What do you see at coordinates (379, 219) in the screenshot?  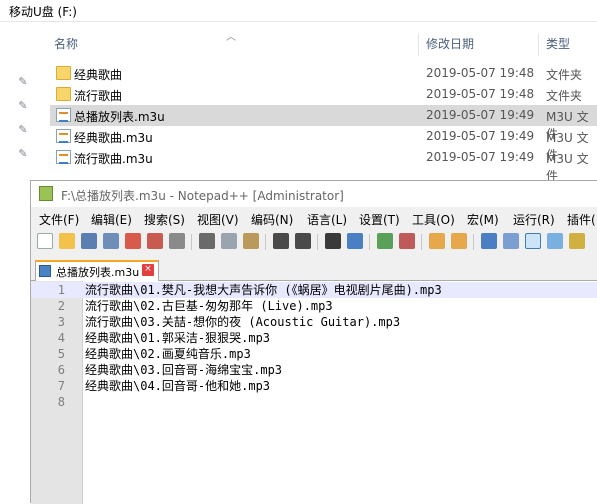 I see `menu-settings: 设置(T)` at bounding box center [379, 219].